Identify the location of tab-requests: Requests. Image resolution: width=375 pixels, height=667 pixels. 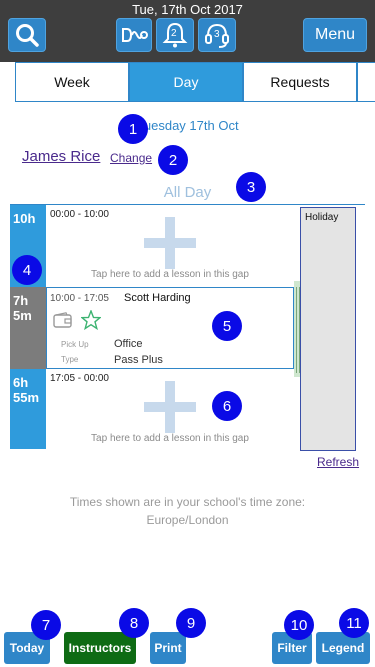
(300, 82).